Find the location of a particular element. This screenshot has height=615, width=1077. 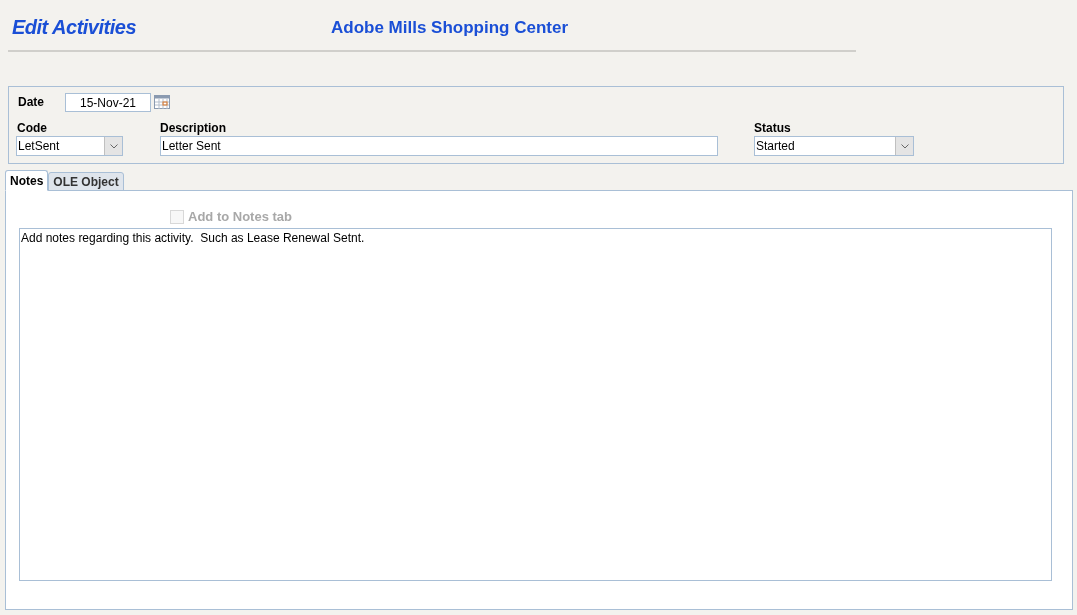

property-name: Adobe Mills Shopping Center is located at coordinates (450, 27).